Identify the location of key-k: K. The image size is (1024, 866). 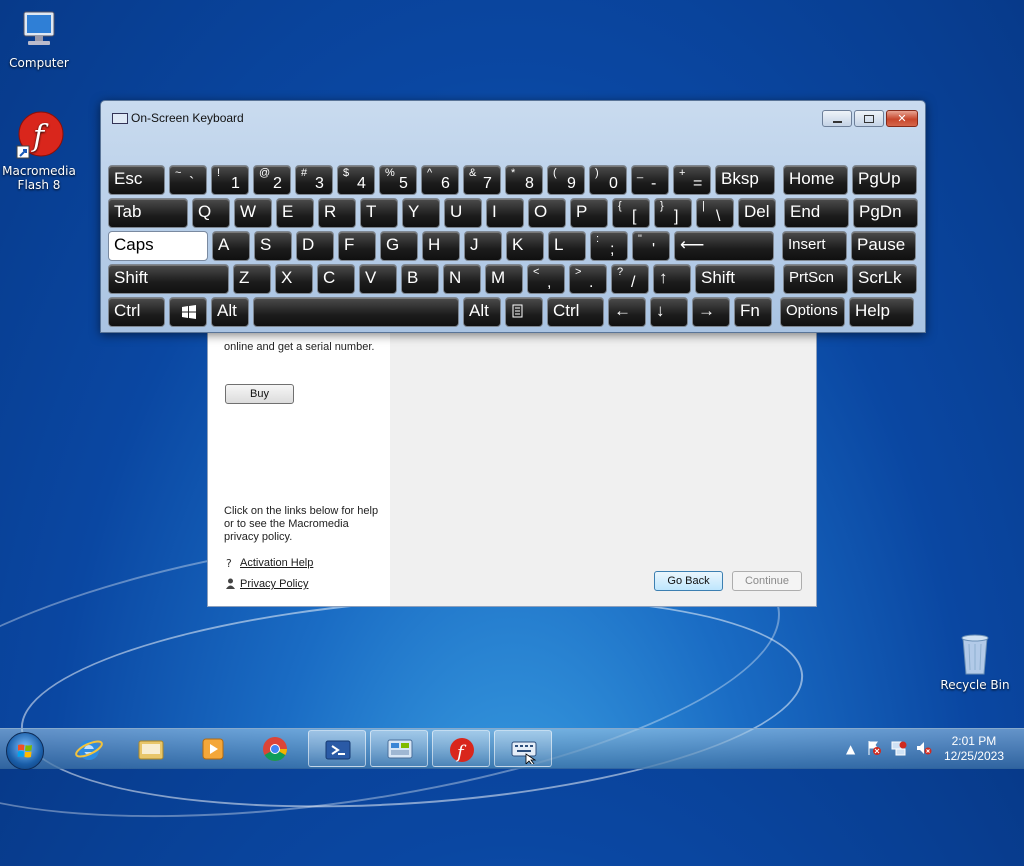
(525, 246).